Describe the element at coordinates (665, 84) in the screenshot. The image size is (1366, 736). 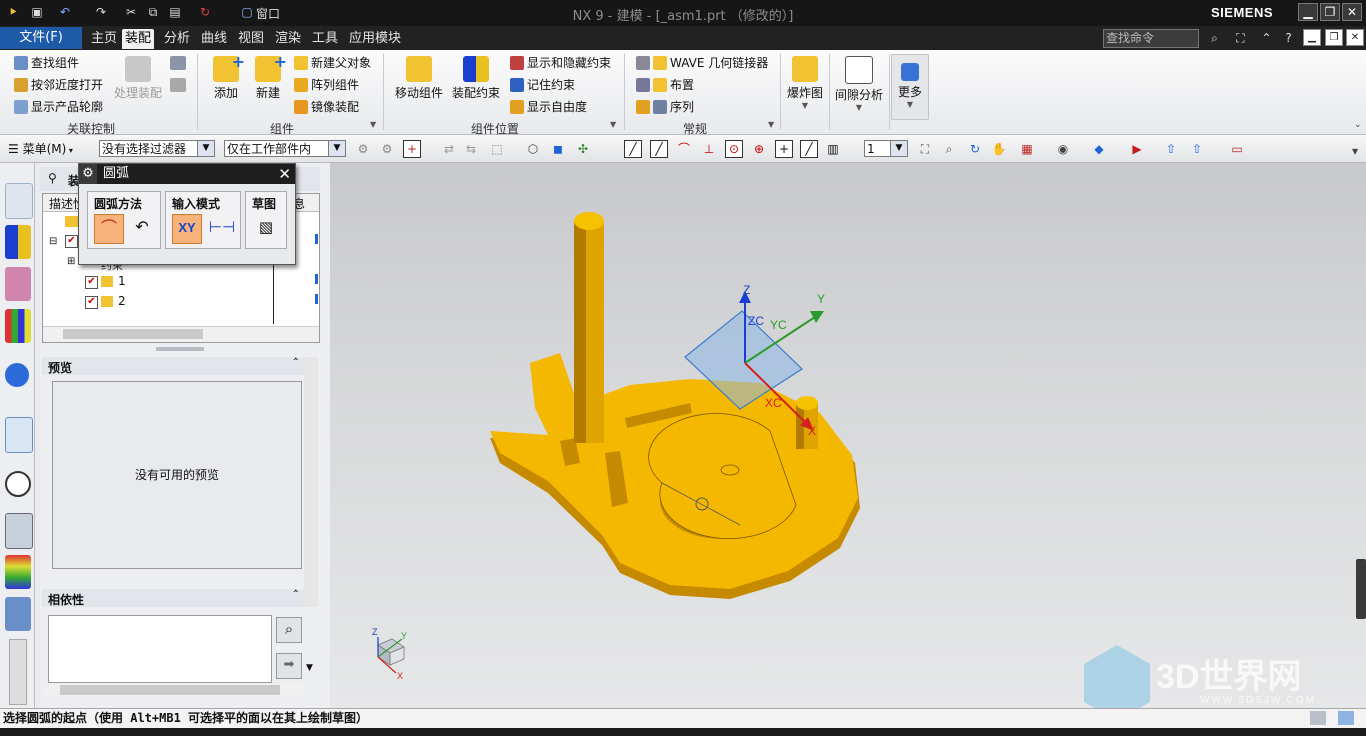
I see `arrangement-button: 布置` at that location.